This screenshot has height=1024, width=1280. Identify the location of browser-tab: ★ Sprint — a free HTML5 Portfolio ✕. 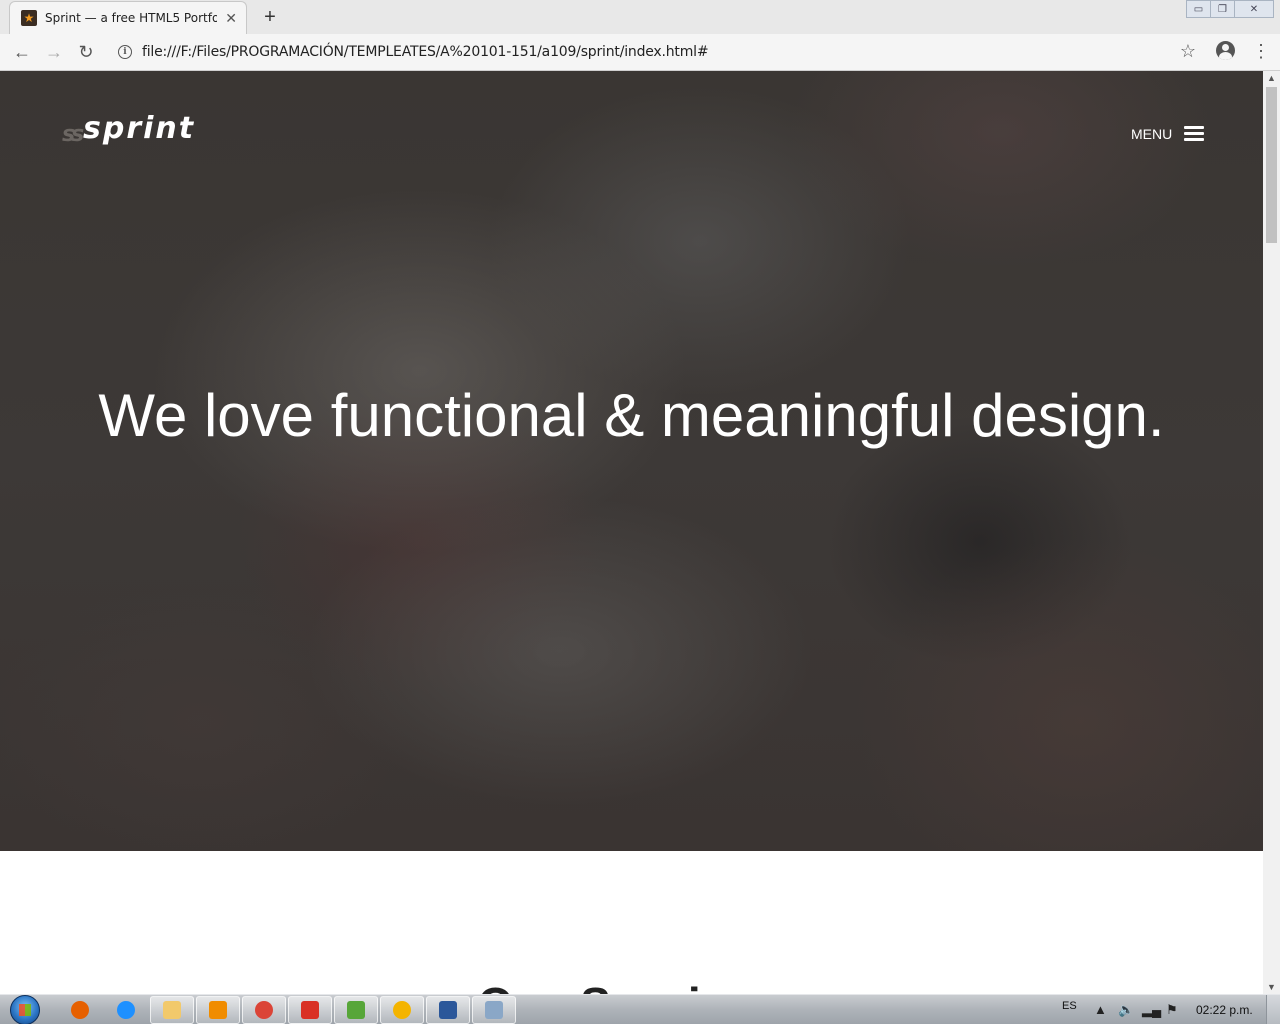
(128, 17).